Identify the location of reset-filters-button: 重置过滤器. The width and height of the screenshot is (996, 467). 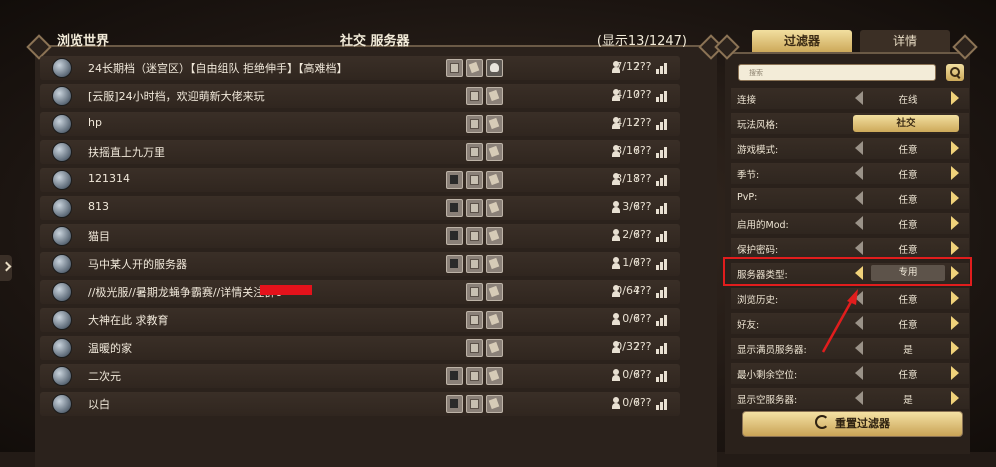
(852, 424).